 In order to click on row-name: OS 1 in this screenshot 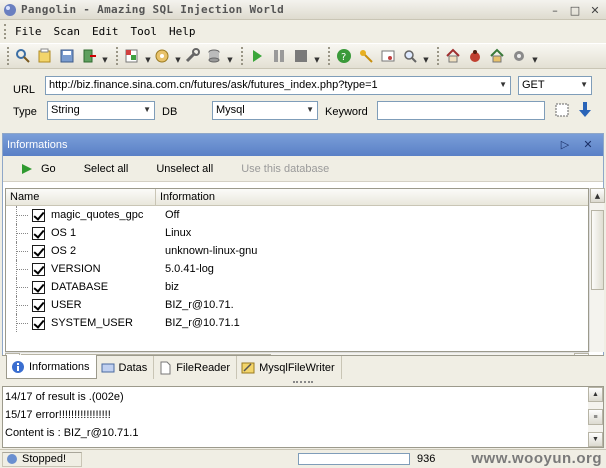, I will do `click(64, 233)`.